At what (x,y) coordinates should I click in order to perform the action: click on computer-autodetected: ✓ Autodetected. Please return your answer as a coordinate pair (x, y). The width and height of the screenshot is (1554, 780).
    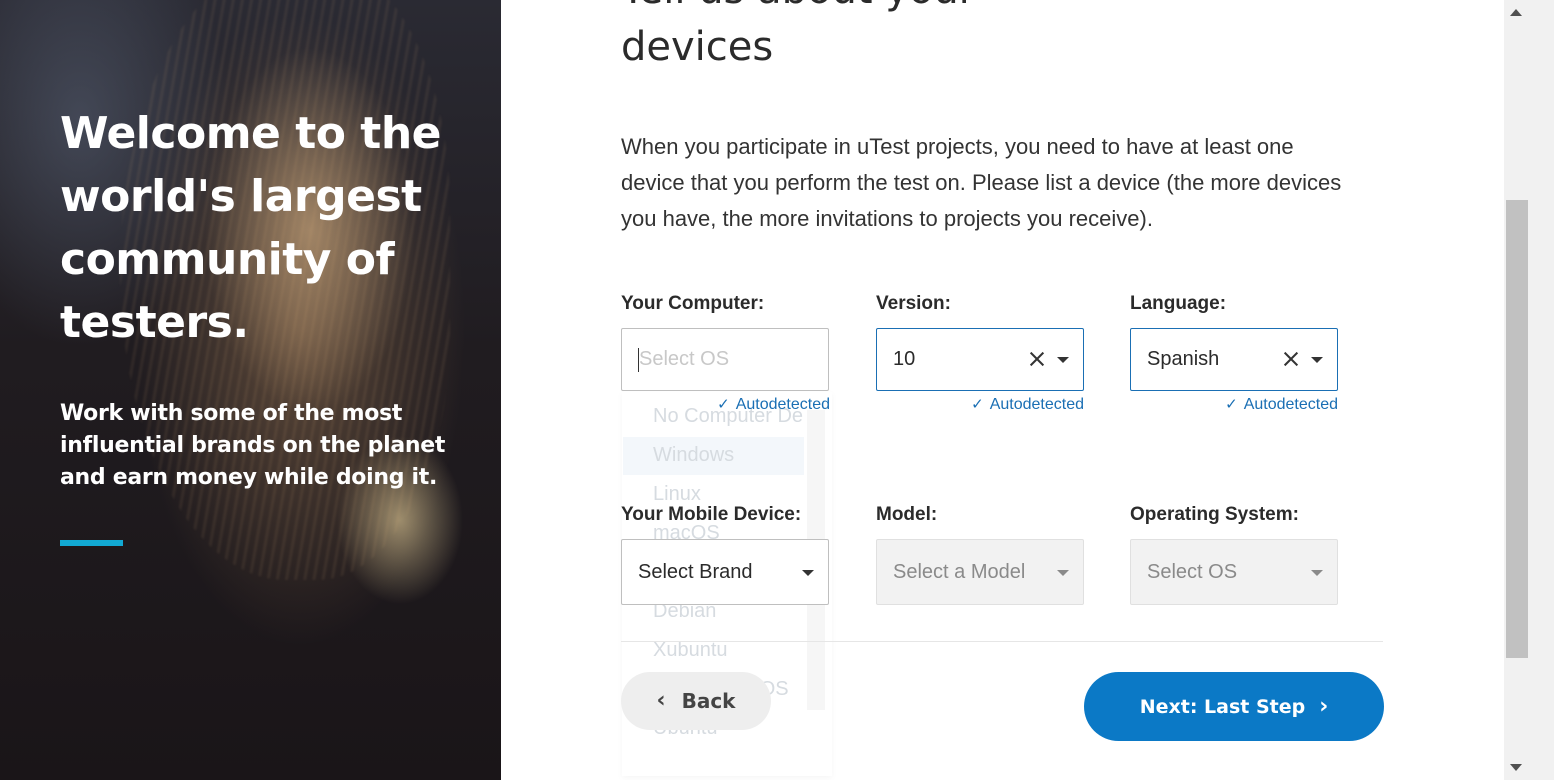
    Looking at the image, I should click on (726, 404).